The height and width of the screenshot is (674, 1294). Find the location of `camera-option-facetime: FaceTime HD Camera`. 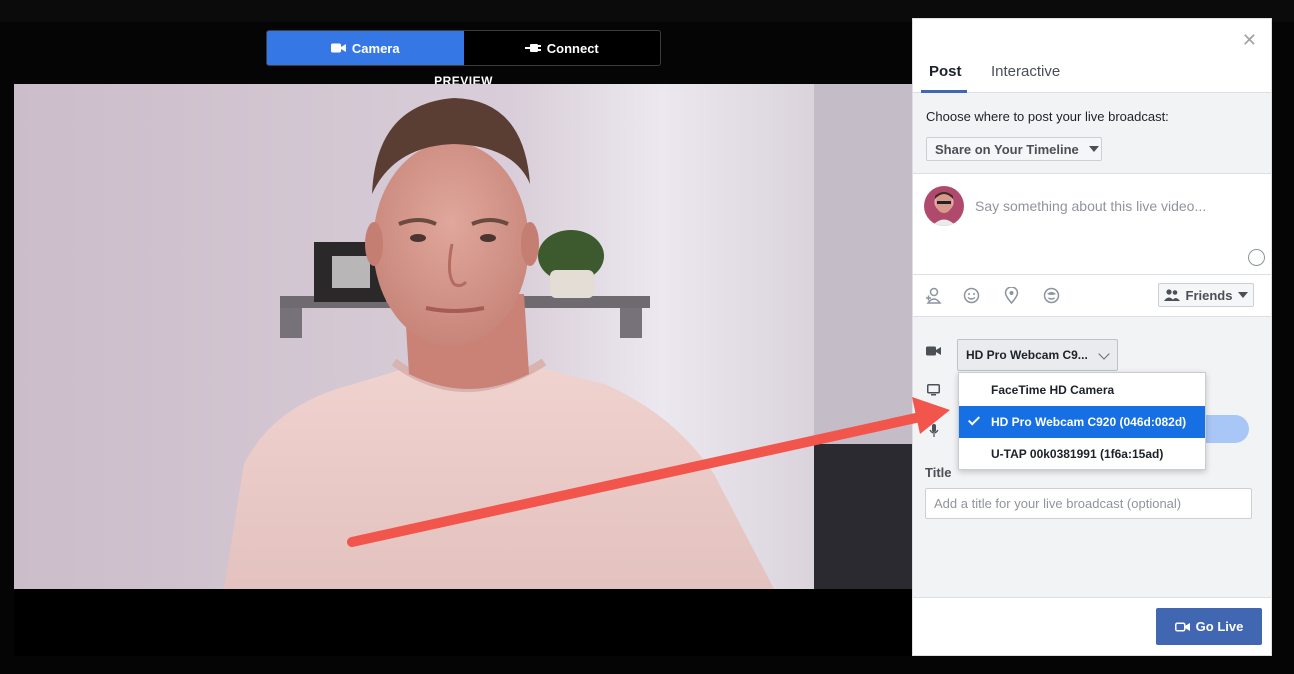

camera-option-facetime: FaceTime HD Camera is located at coordinates (1082, 390).